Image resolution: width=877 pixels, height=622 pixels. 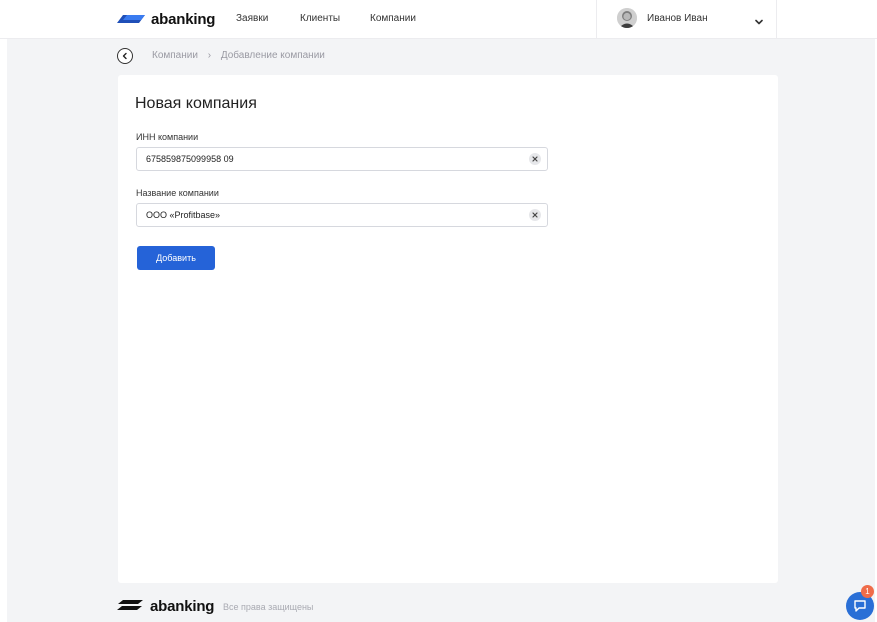 I want to click on inn-field, so click(x=331, y=159).